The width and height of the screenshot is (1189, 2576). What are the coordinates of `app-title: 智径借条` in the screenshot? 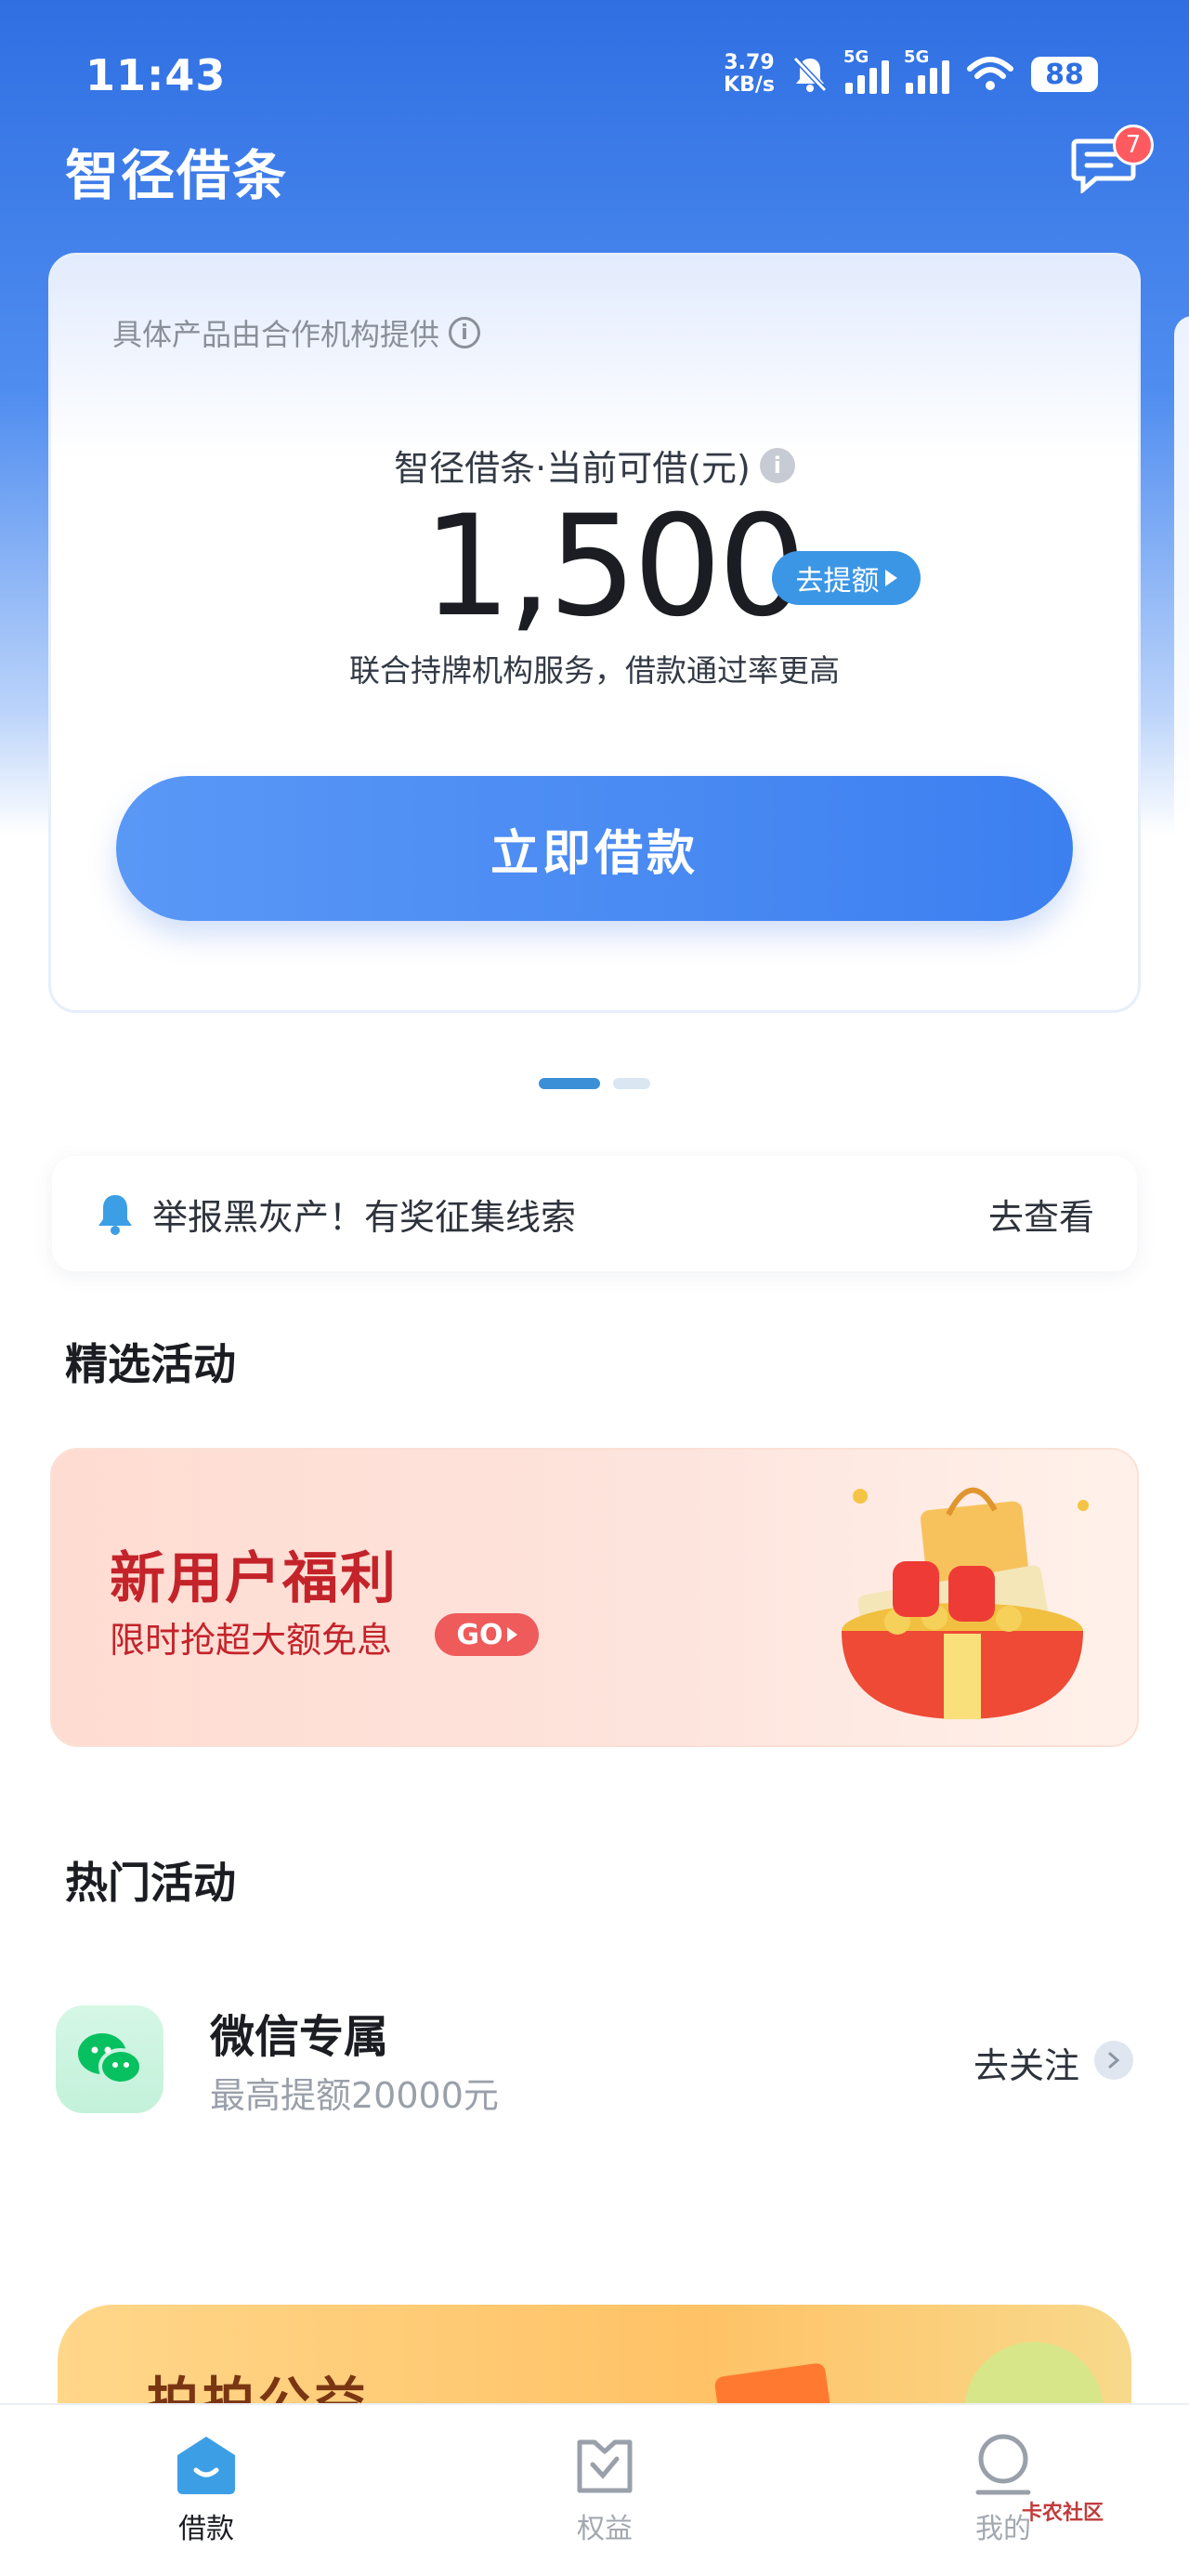 It's located at (177, 175).